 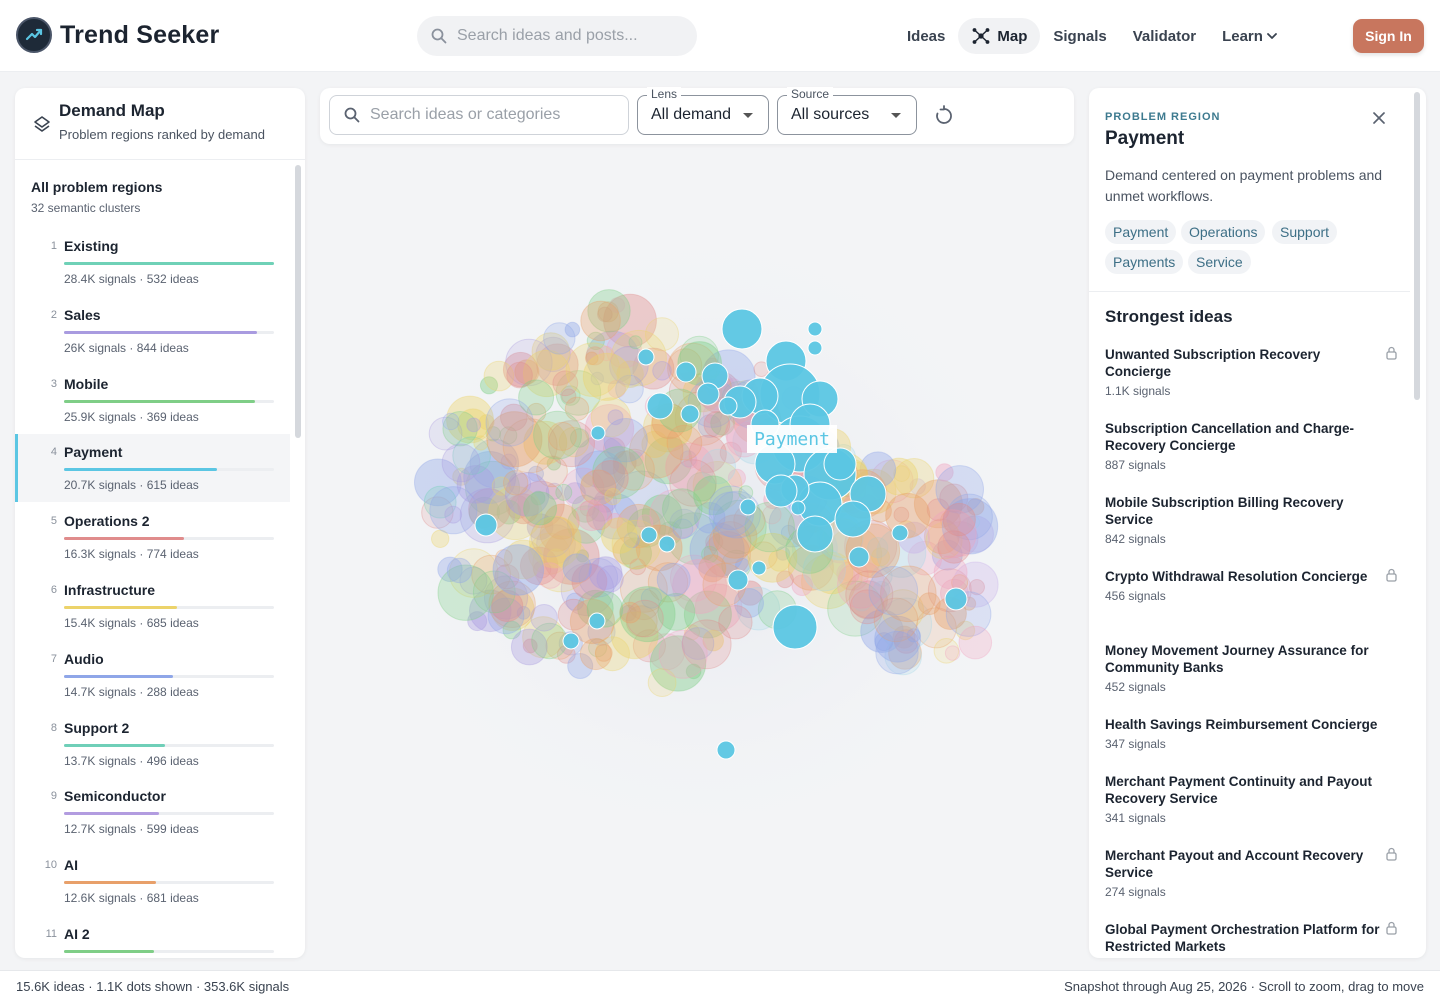 What do you see at coordinates (152, 744) in the screenshot?
I see `region-item-support-2: 8 Support 2 13.7K signals · 496 ideas` at bounding box center [152, 744].